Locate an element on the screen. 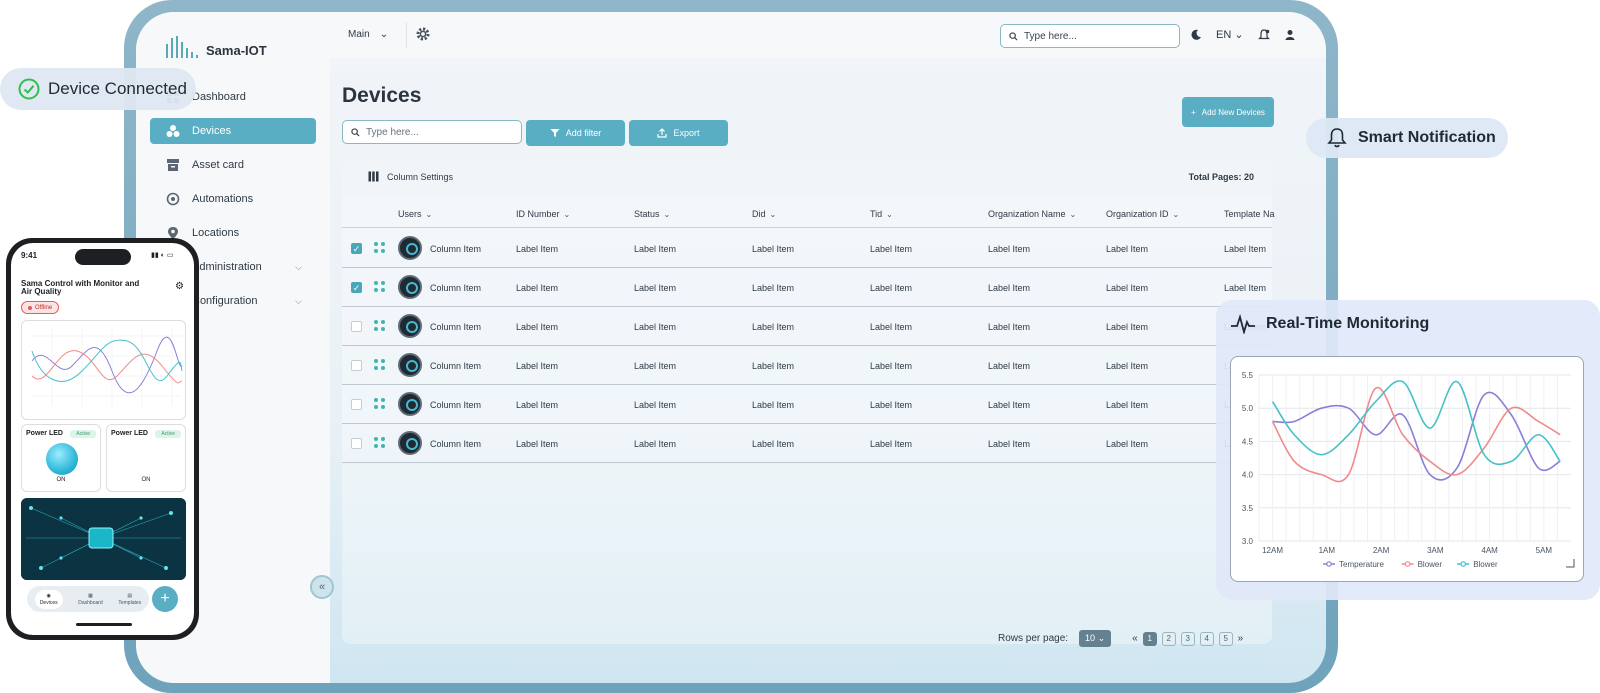  app-logo: Sama-IOT is located at coordinates (216, 47).